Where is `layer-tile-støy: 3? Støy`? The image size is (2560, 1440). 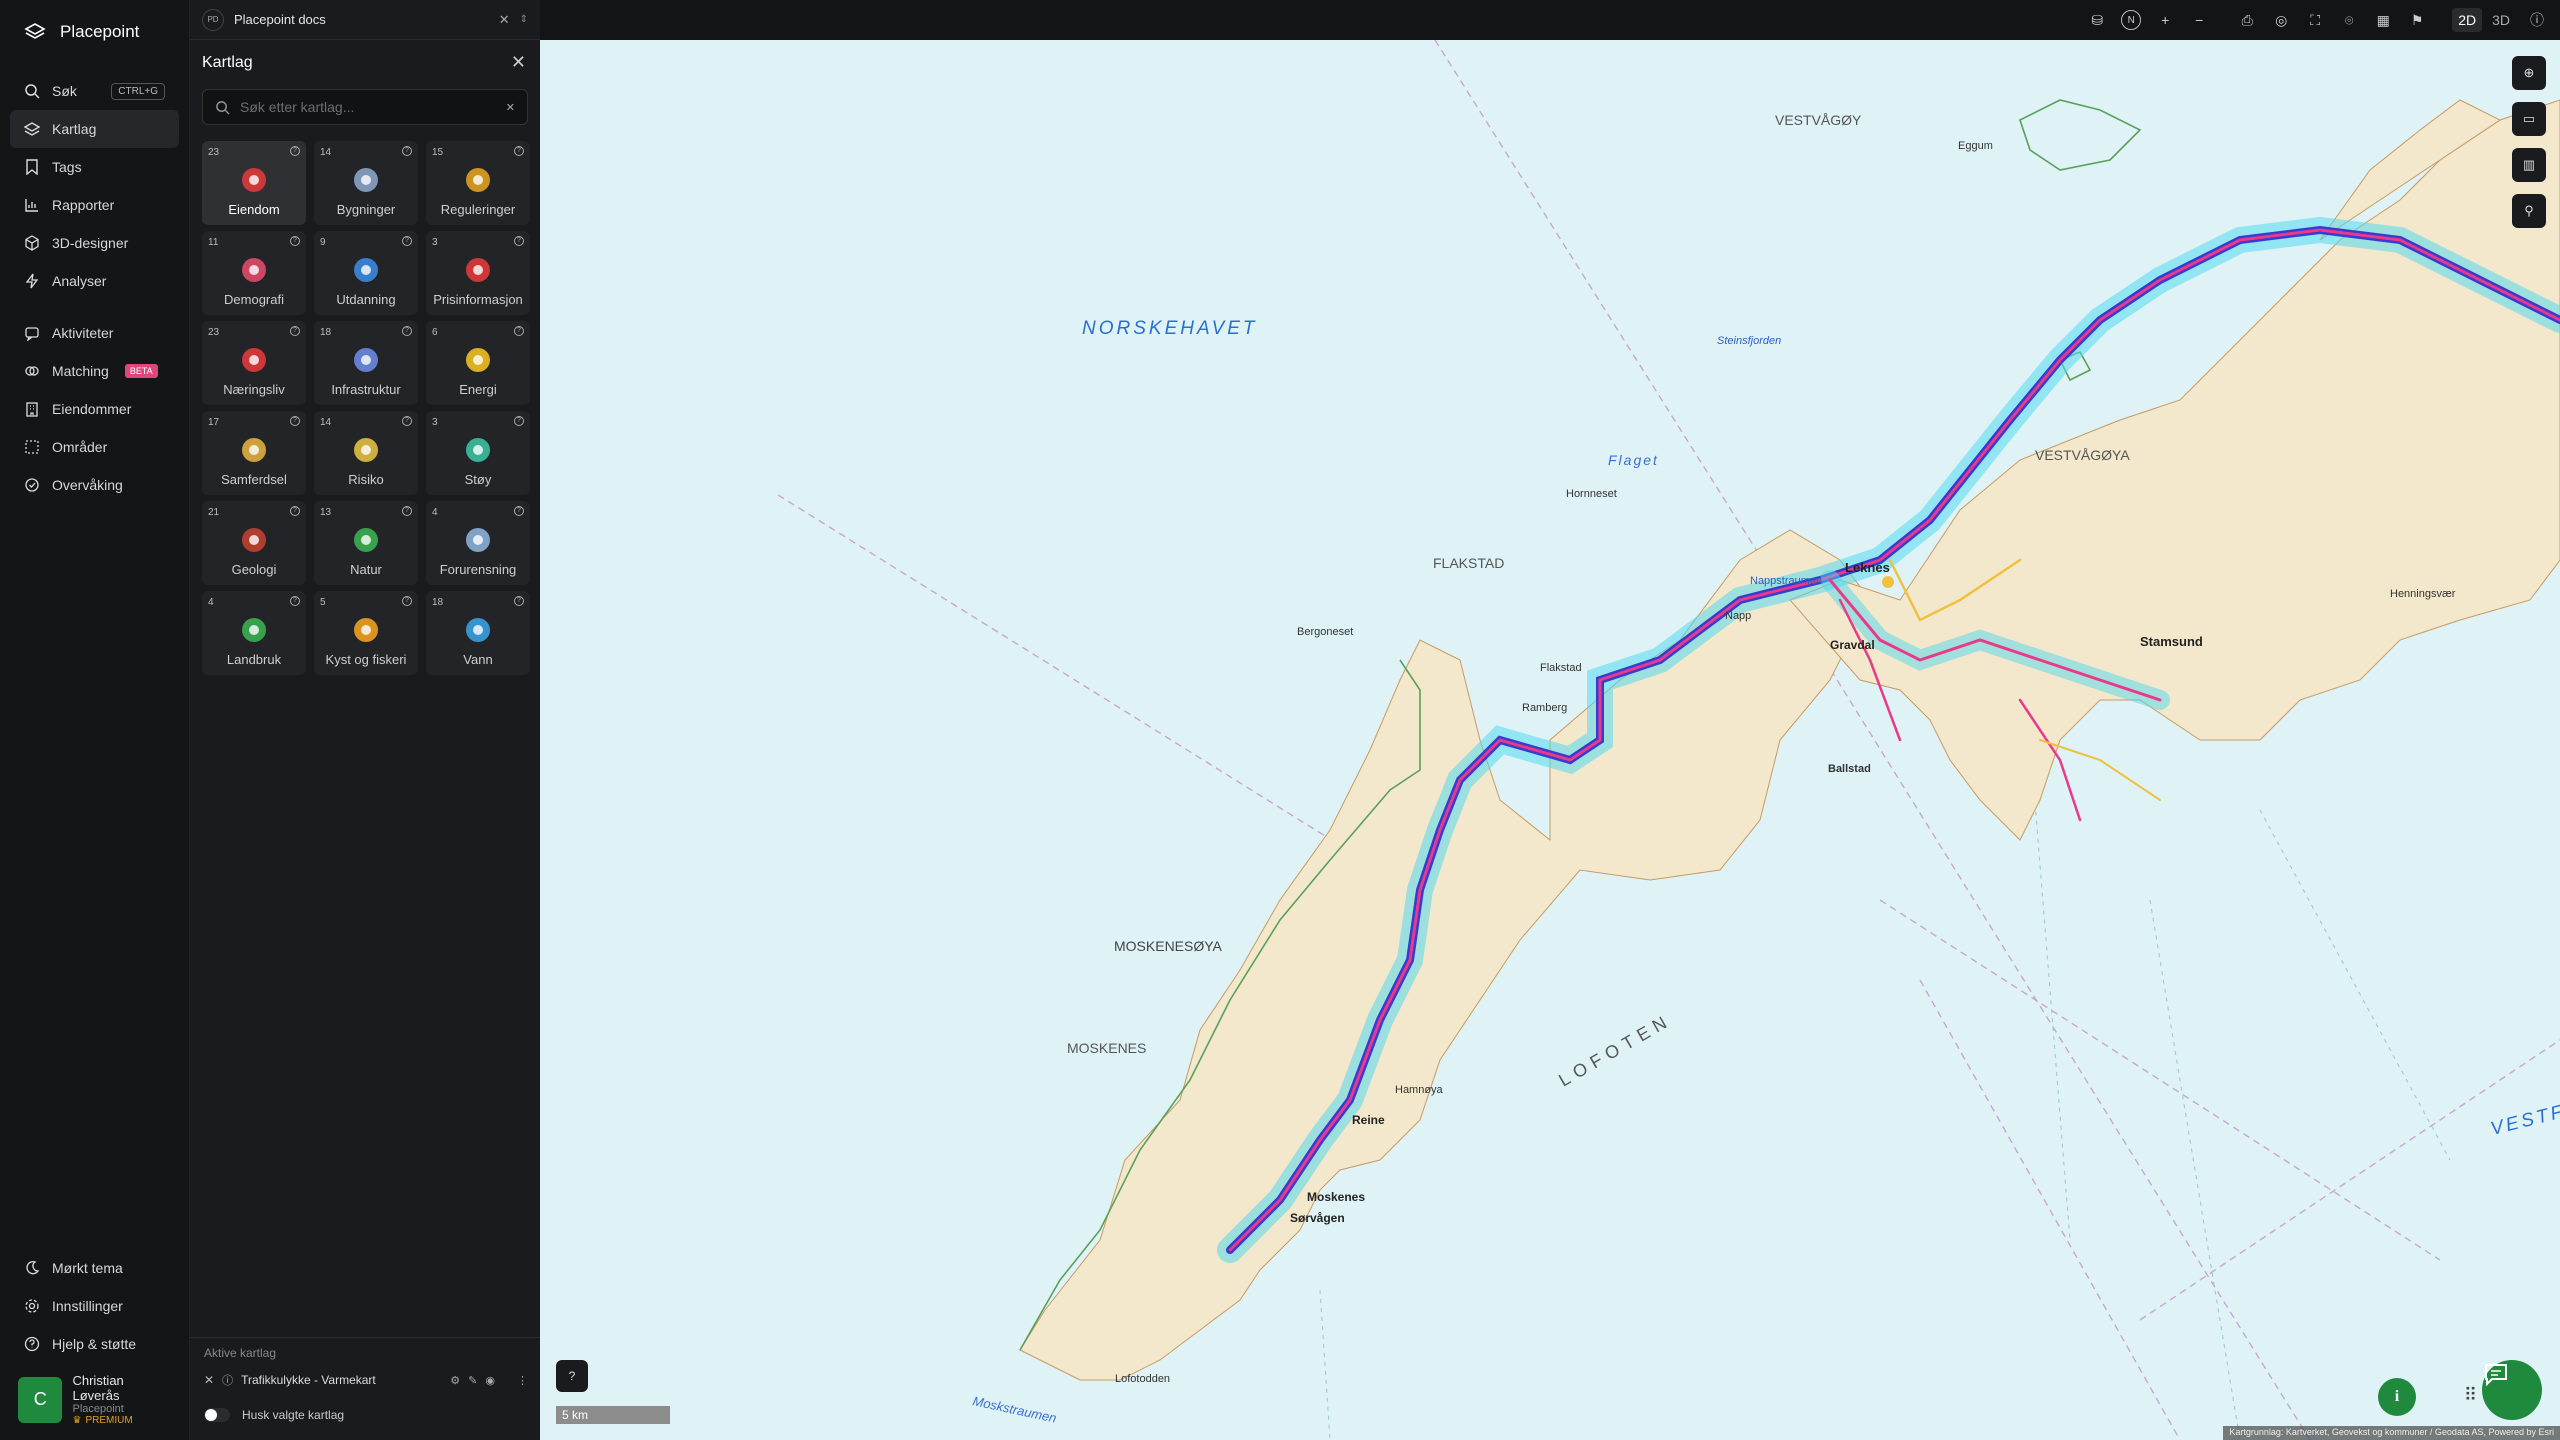 layer-tile-støy: 3? Støy is located at coordinates (478, 453).